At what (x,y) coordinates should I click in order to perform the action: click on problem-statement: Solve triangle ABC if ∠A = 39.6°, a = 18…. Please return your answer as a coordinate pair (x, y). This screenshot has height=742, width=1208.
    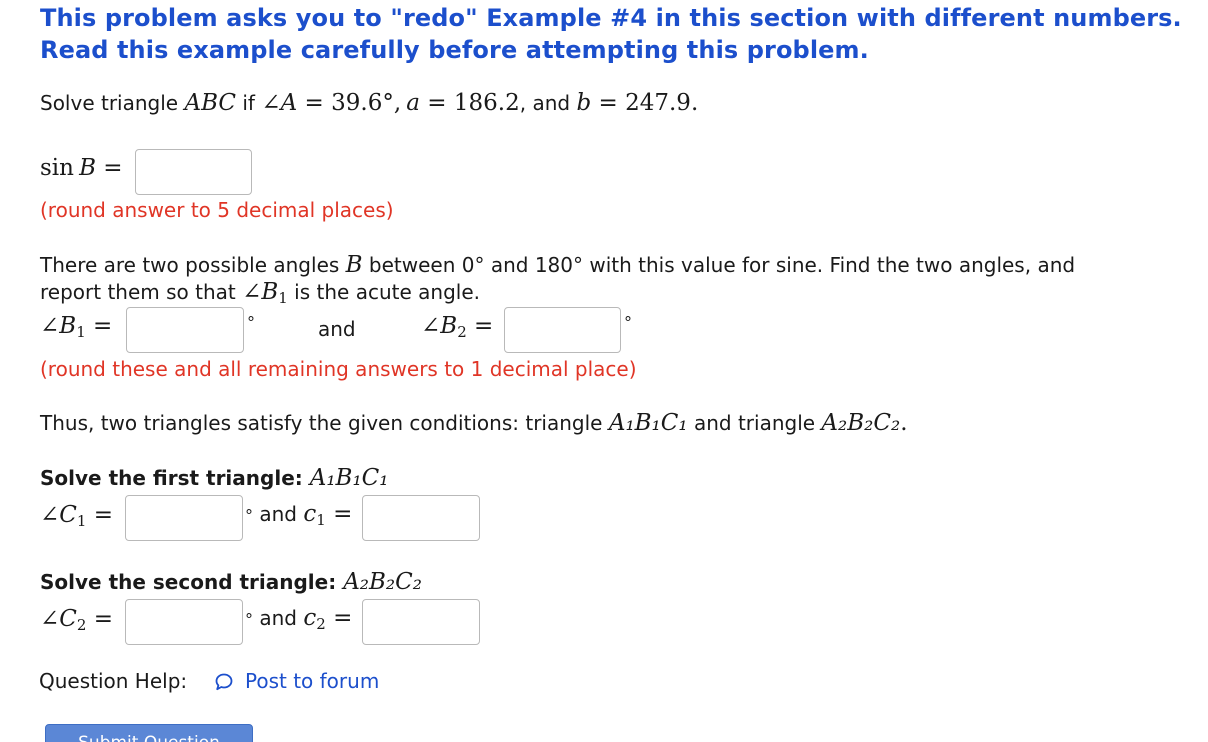
    Looking at the image, I should click on (369, 103).